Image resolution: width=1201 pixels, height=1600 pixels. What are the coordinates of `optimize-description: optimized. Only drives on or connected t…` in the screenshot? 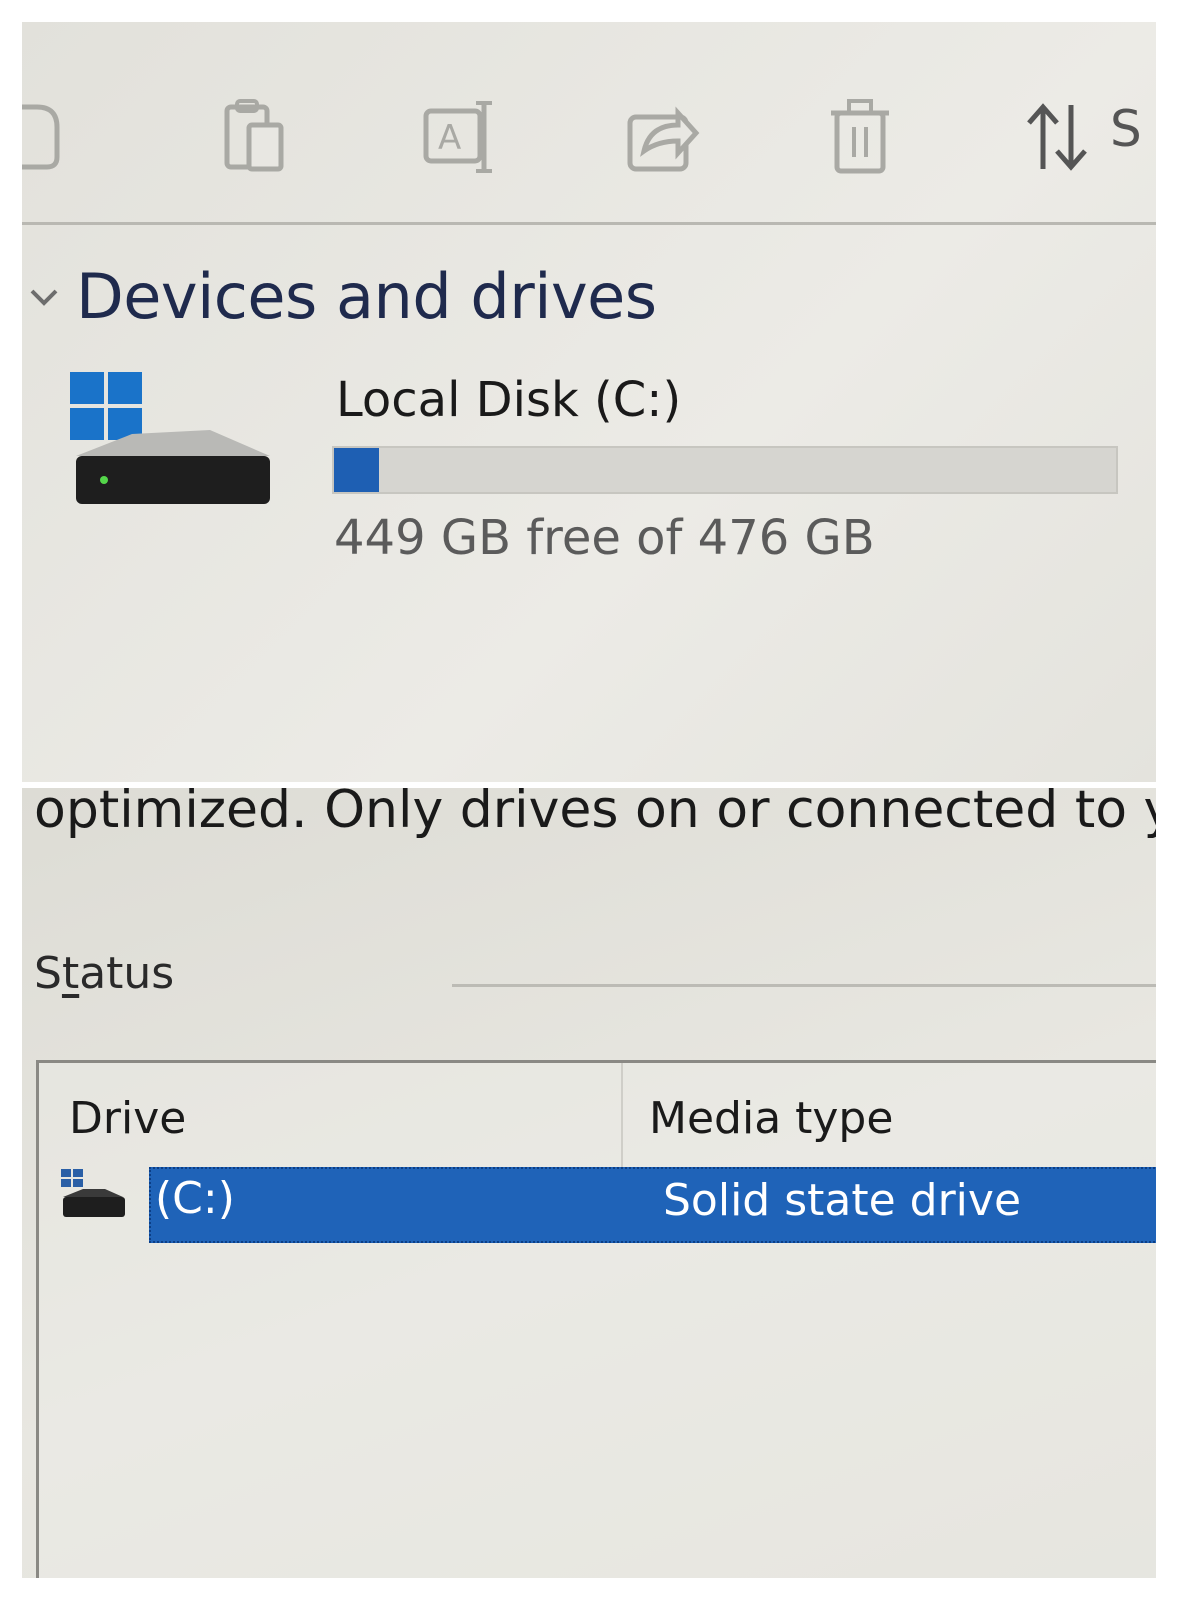 It's located at (595, 814).